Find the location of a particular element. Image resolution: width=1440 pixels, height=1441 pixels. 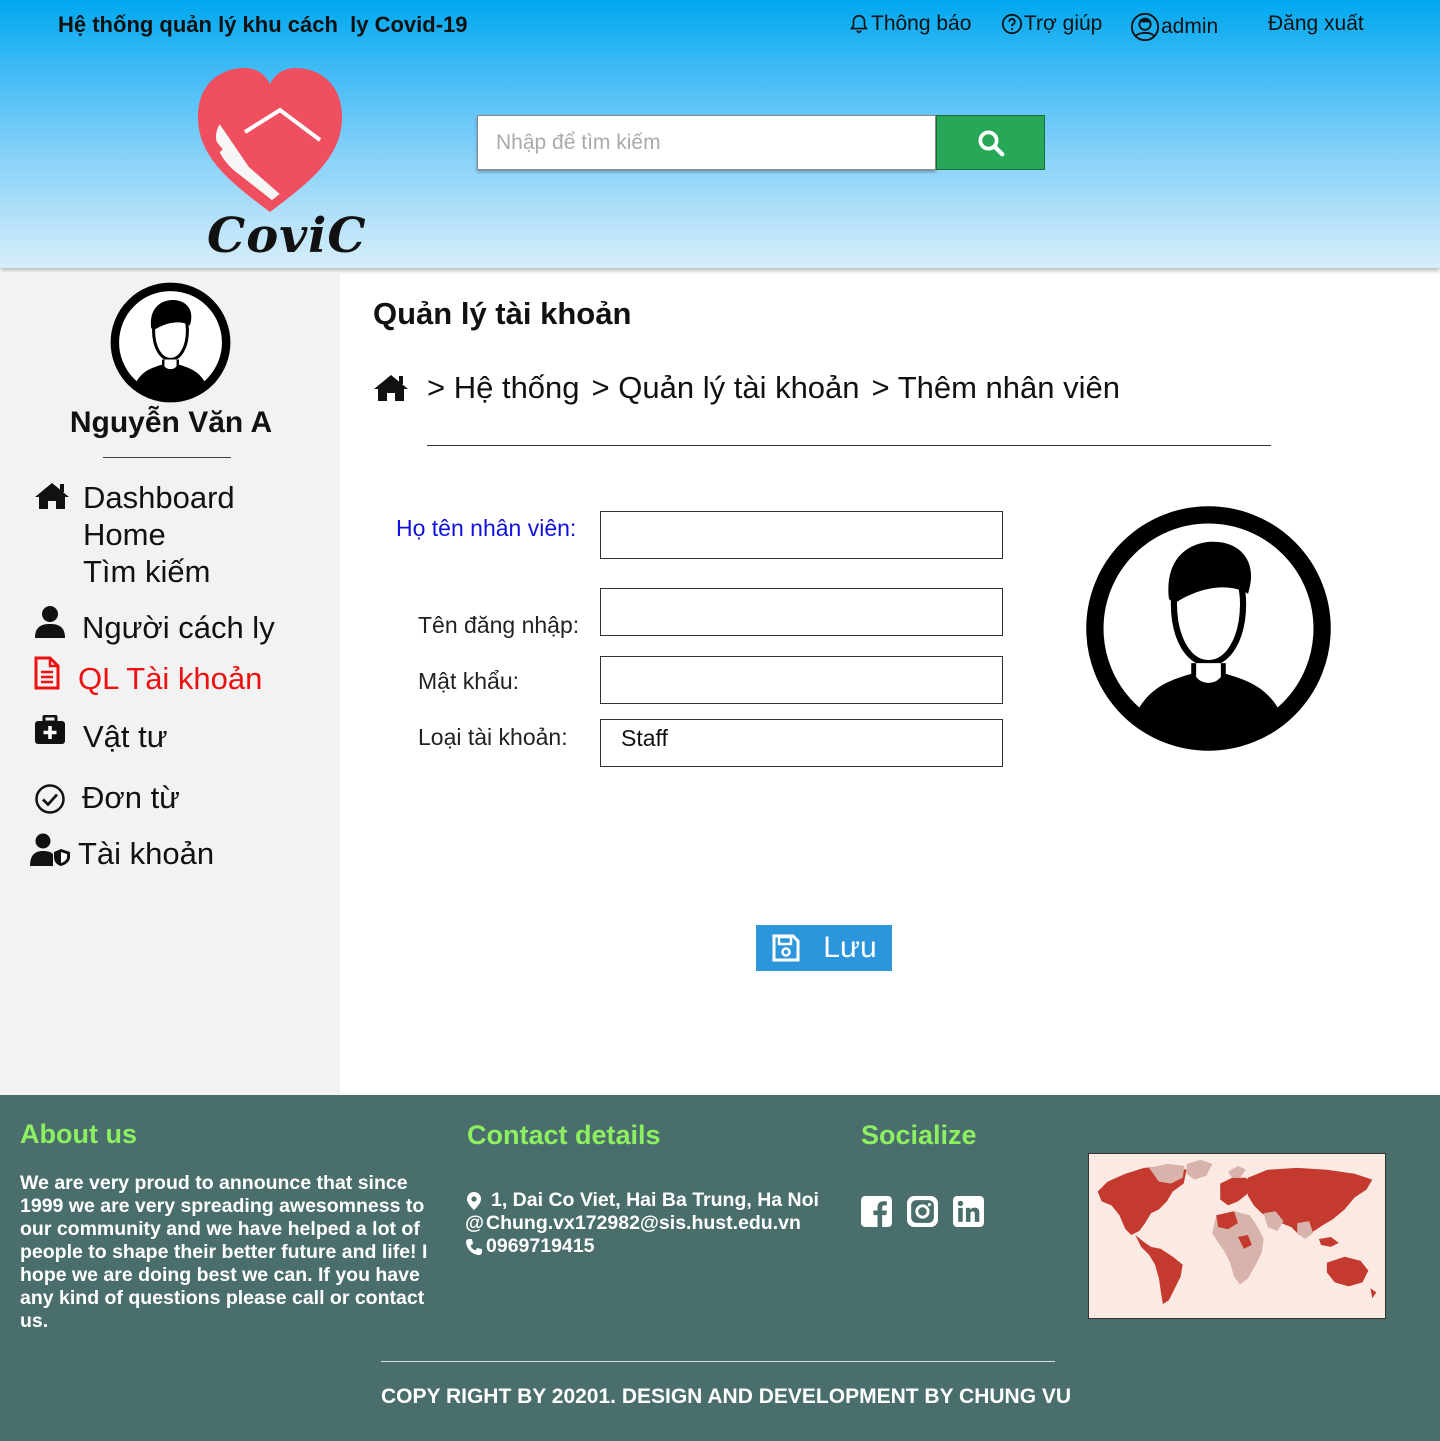

sidebar-item-account-management: QL Tài khoản is located at coordinates (170, 678).